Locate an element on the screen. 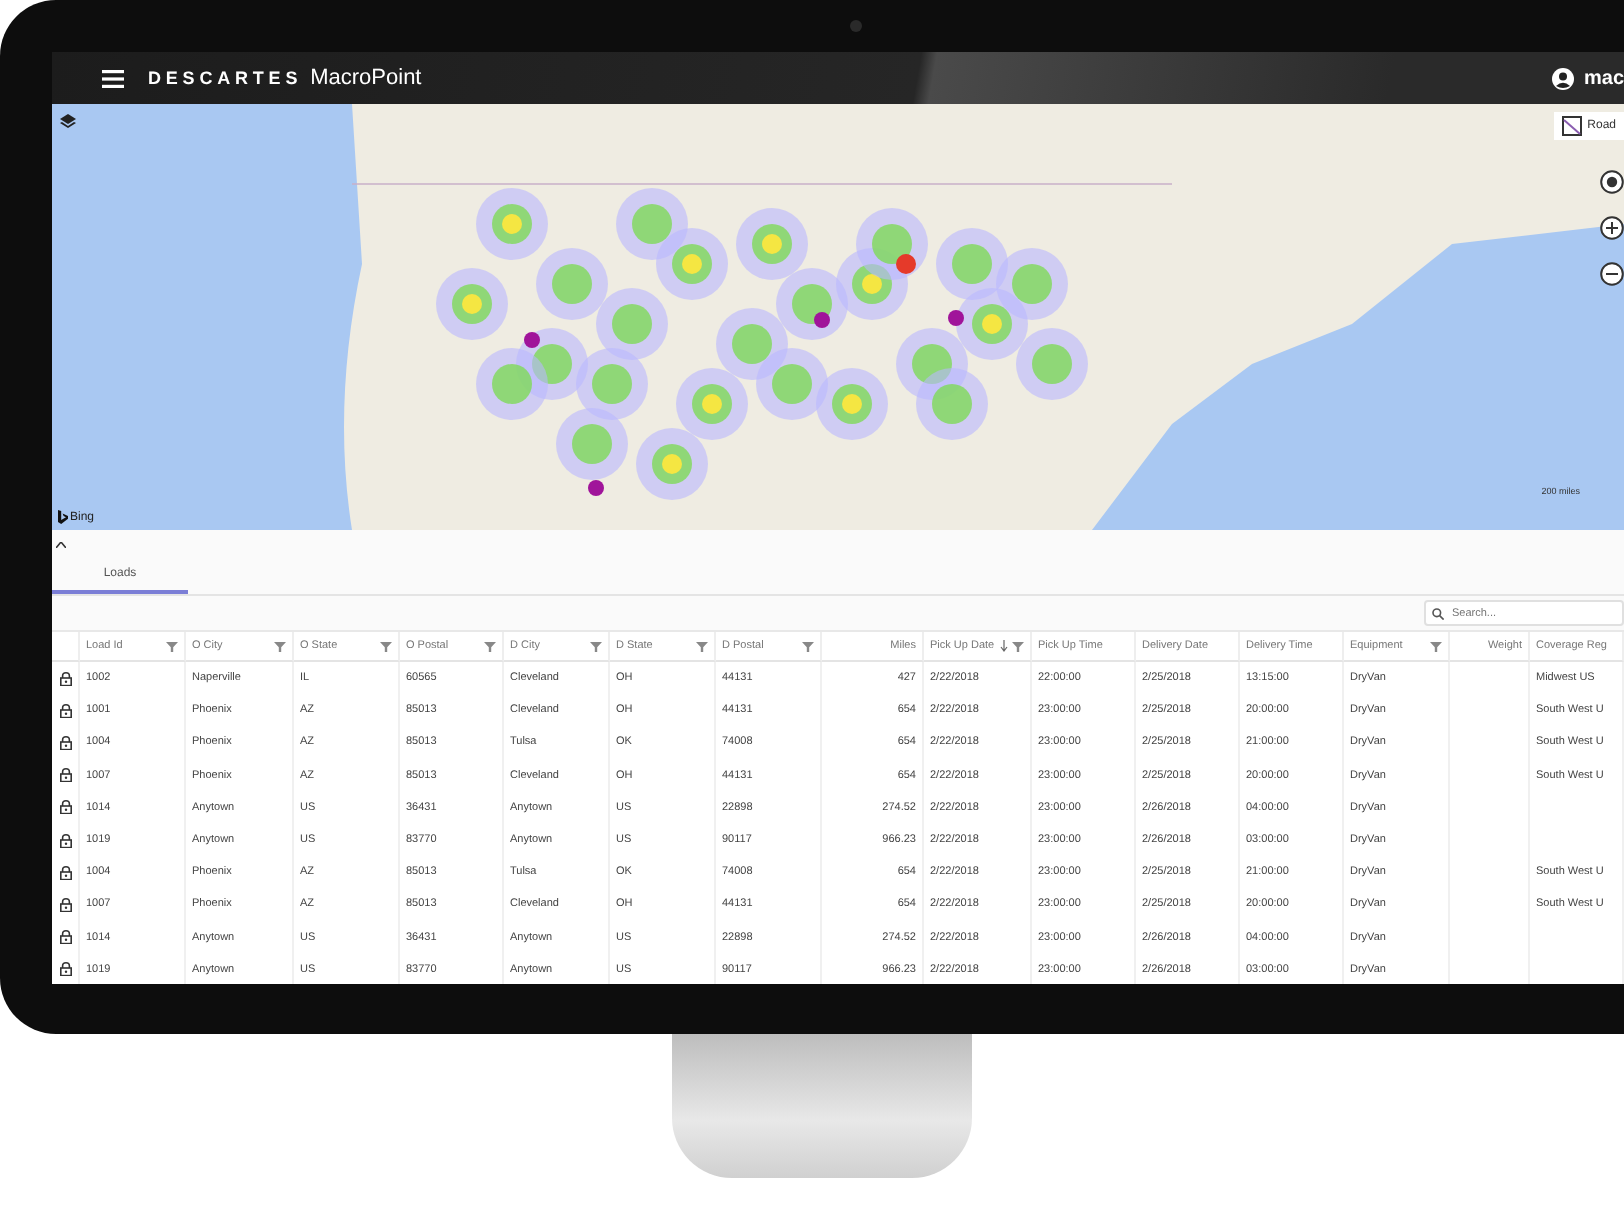 The width and height of the screenshot is (1624, 1218). camera-dot is located at coordinates (856, 26).